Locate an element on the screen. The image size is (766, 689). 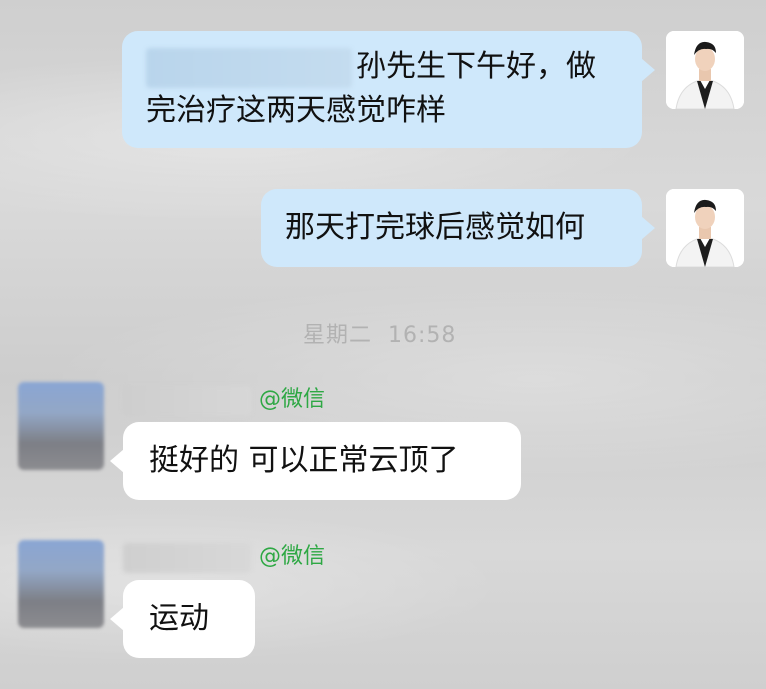
outgoing-message-1: 孙先生下午好，做完治疗这两天感觉咋样 is located at coordinates (382, 89).